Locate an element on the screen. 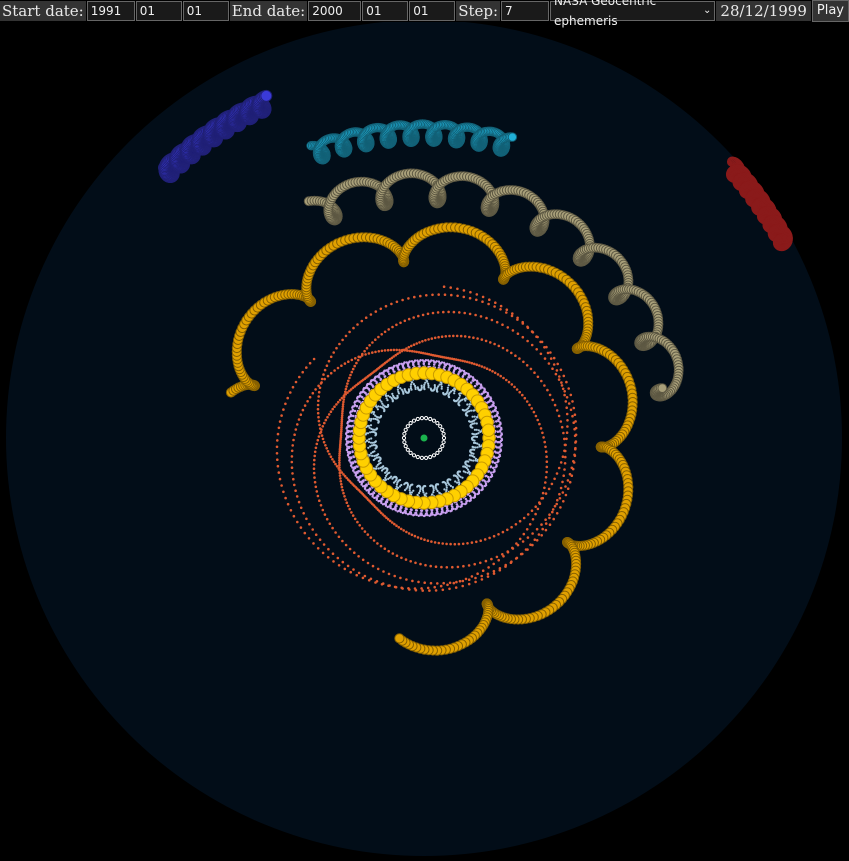 This screenshot has height=861, width=849. step-input is located at coordinates (525, 11).